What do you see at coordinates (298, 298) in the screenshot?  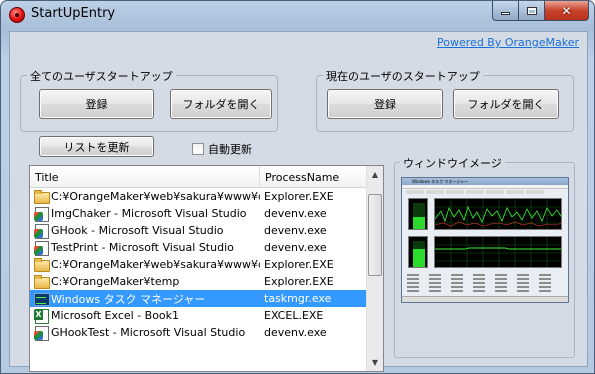 I see `row-process-name: taskmgr.exe` at bounding box center [298, 298].